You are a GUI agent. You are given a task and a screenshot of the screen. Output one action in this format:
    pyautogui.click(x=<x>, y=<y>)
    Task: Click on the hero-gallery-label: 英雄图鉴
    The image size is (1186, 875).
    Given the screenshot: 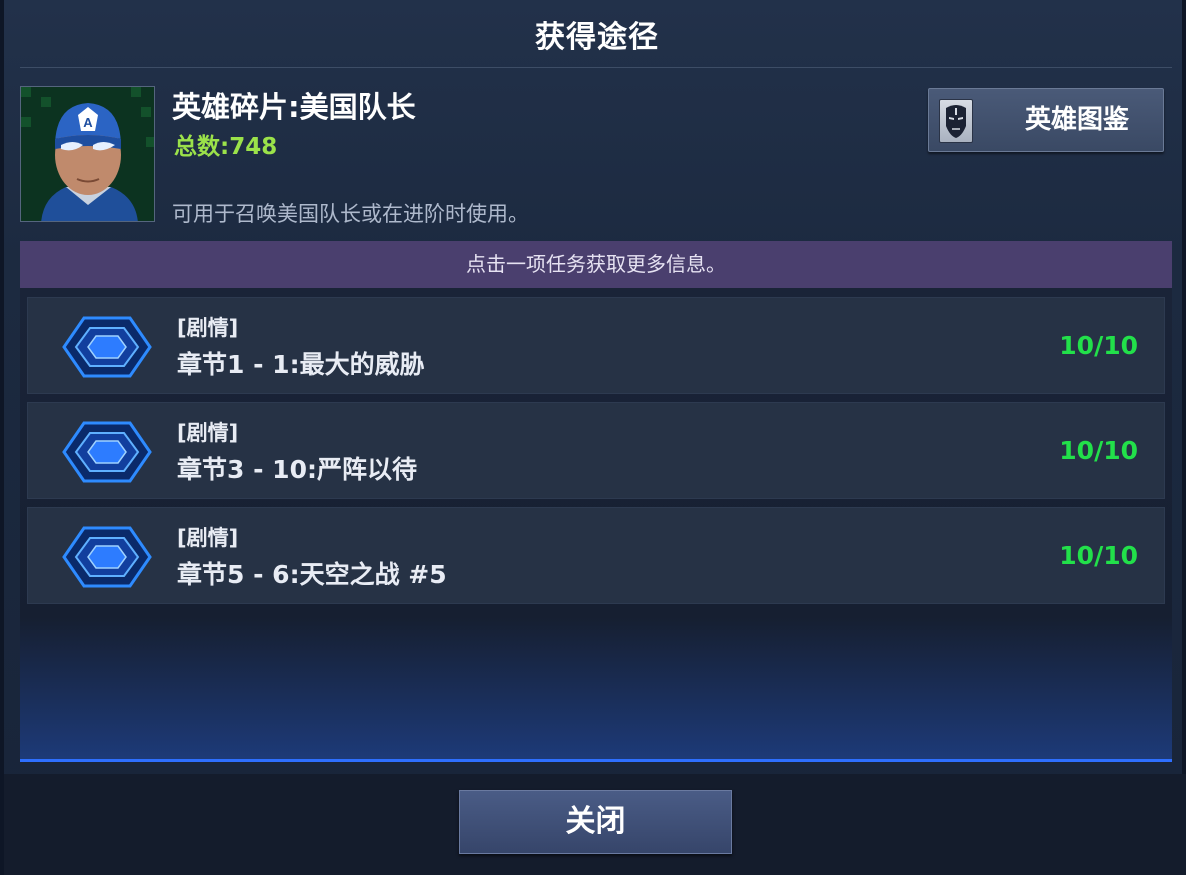 What is the action you would take?
    pyautogui.click(x=1076, y=120)
    